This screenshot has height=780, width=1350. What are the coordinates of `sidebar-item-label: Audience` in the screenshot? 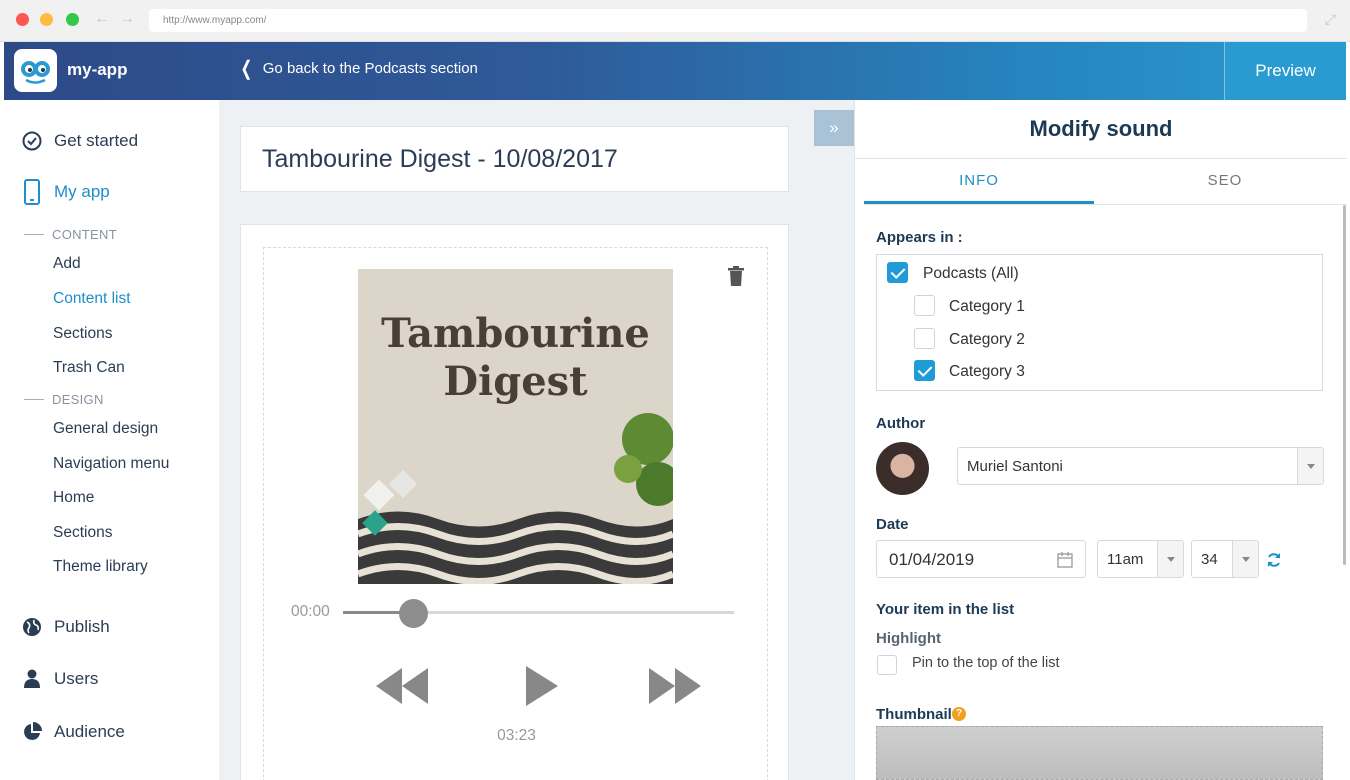 It's located at (89, 731).